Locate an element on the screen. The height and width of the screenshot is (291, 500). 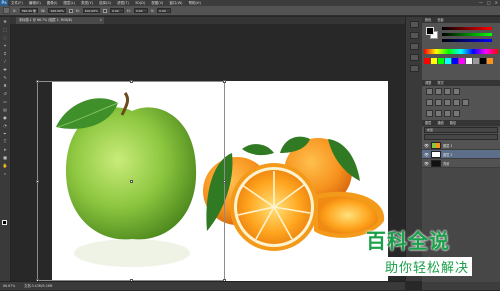
layer-name: 图层 1 is located at coordinates (447, 145).